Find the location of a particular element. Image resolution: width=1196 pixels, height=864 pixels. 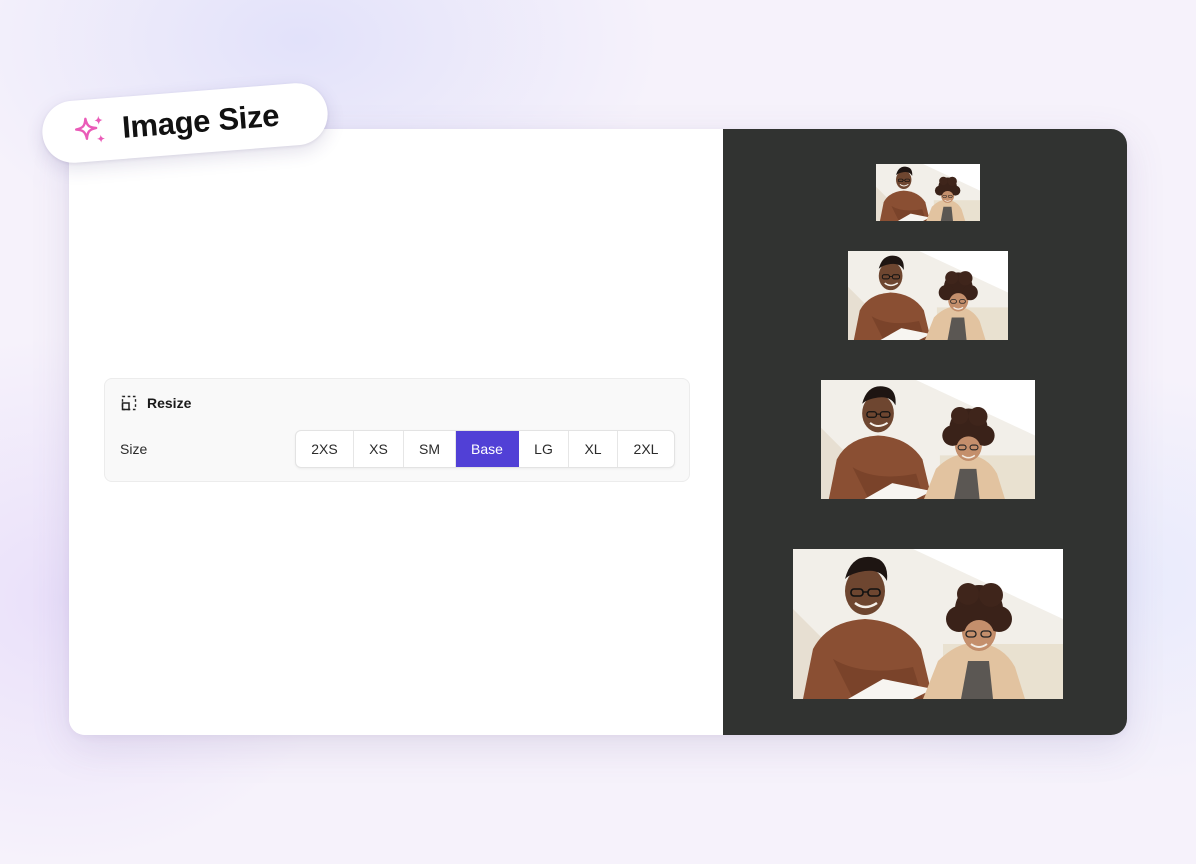

size-option-xl: XL is located at coordinates (593, 449).